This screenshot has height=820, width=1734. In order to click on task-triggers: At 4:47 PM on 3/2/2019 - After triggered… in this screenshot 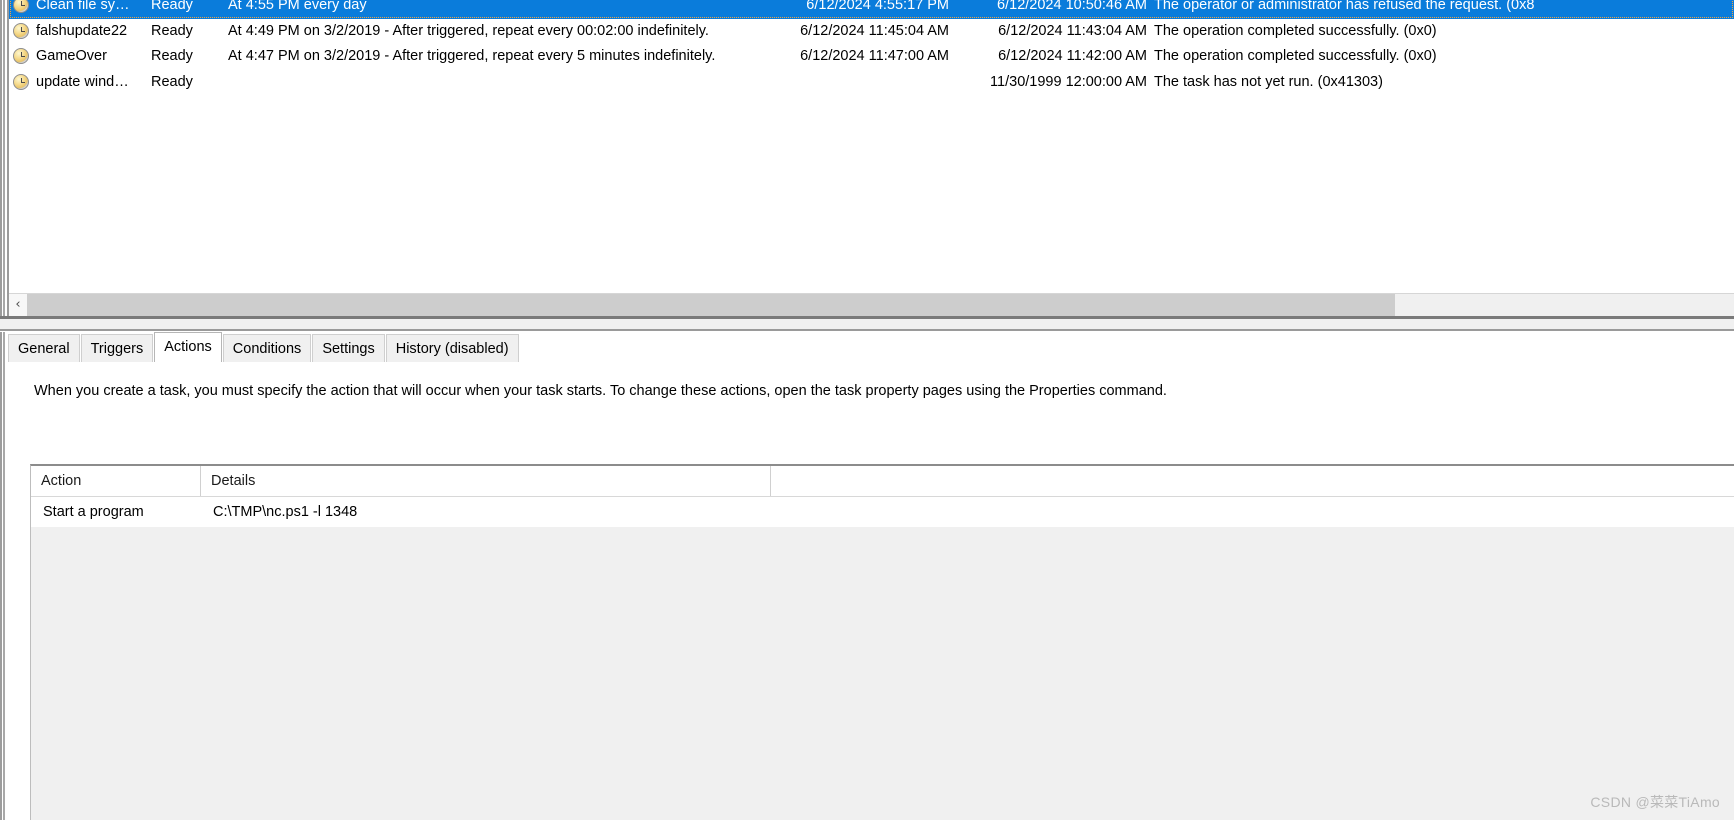, I will do `click(472, 56)`.